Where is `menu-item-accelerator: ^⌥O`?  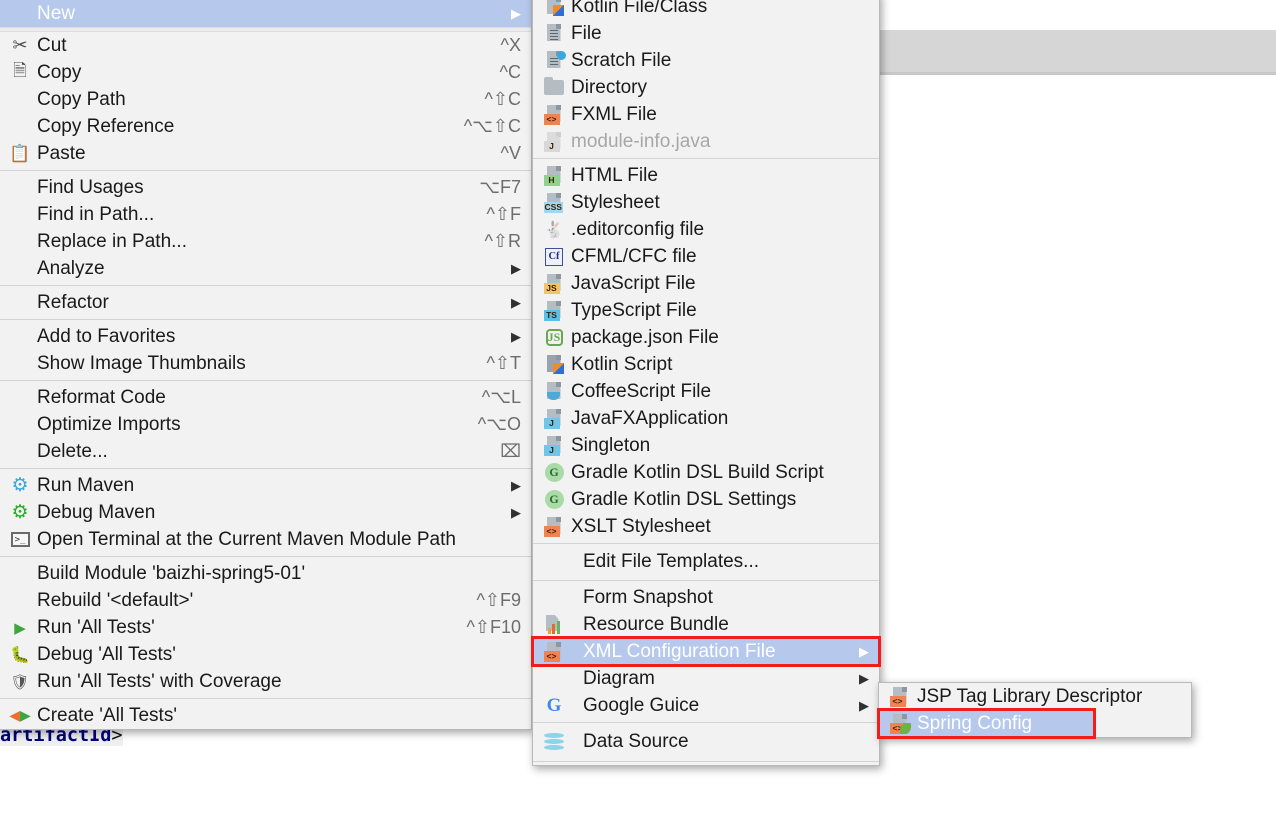
menu-item-accelerator: ^⌥O is located at coordinates (499, 424).